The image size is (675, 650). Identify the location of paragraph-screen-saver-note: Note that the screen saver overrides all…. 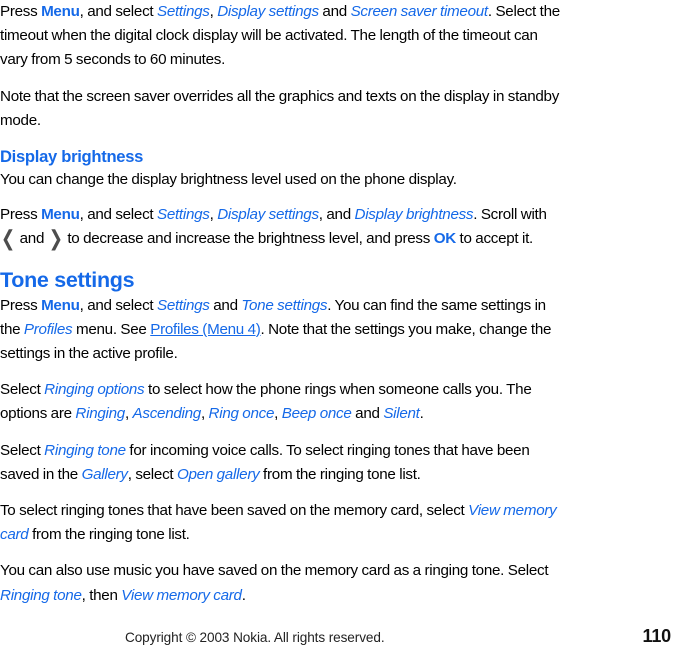
(283, 109).